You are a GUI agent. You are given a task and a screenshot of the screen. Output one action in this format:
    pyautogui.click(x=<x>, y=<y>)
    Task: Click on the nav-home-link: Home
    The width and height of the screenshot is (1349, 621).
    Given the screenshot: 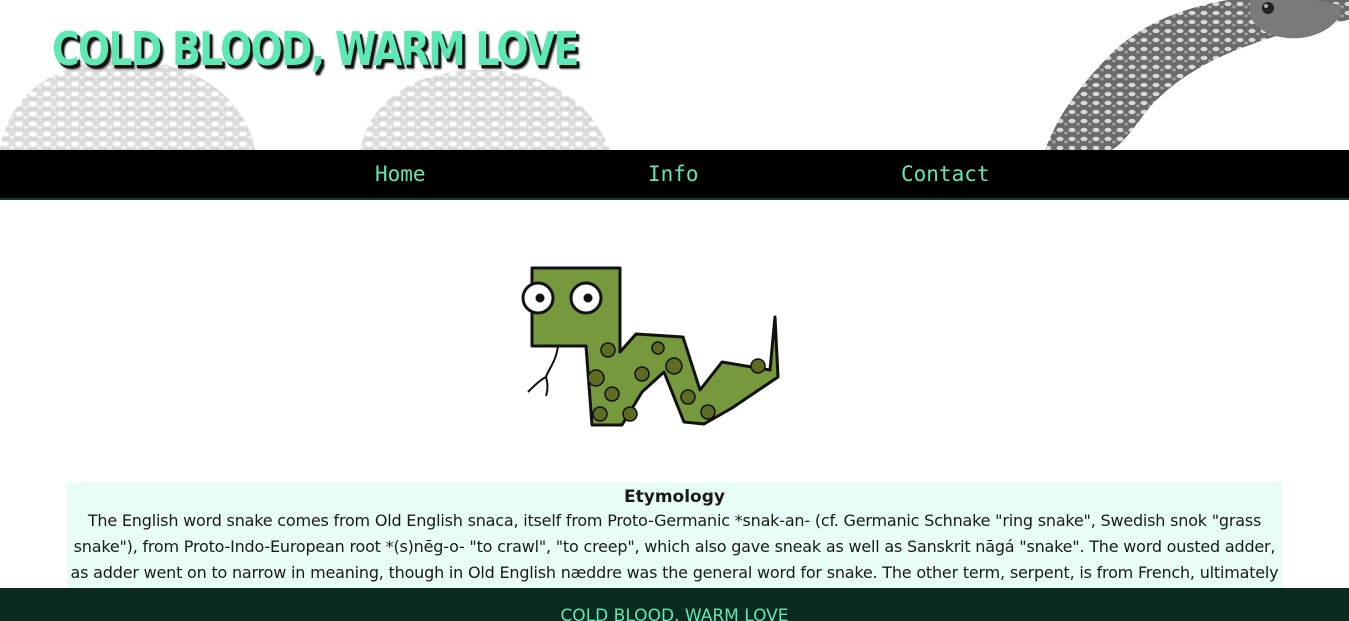 What is the action you would take?
    pyautogui.click(x=400, y=174)
    